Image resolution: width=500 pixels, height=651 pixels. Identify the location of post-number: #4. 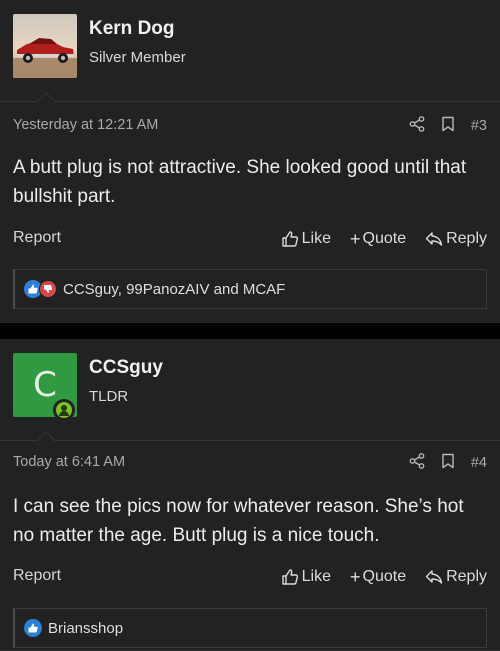
(479, 463).